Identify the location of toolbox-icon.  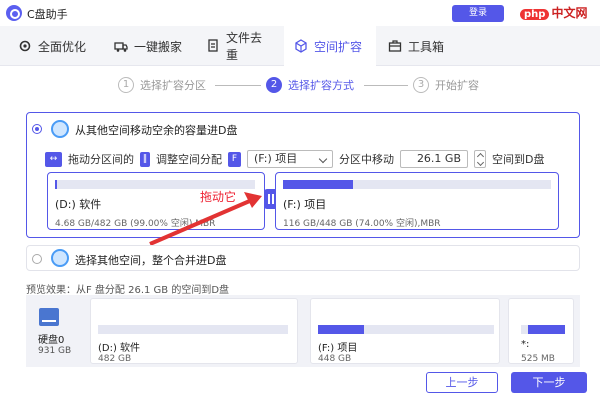
(395, 46).